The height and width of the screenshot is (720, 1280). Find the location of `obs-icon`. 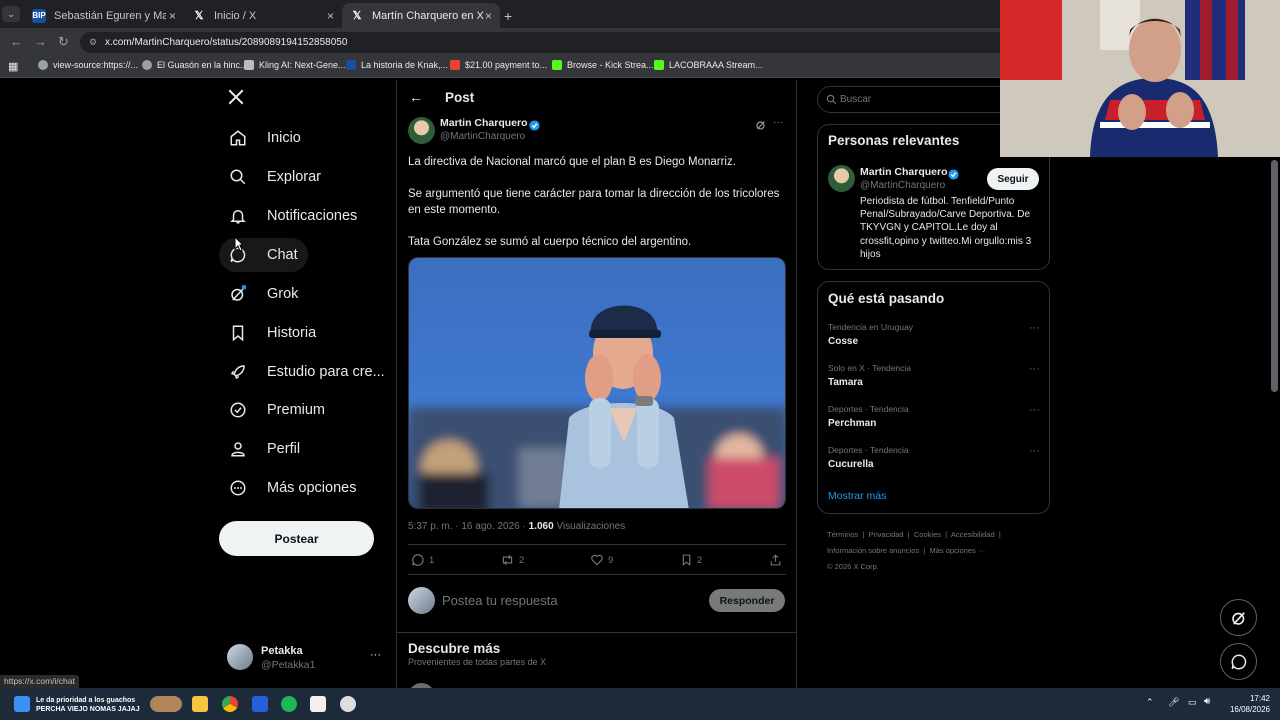

obs-icon is located at coordinates (348, 704).